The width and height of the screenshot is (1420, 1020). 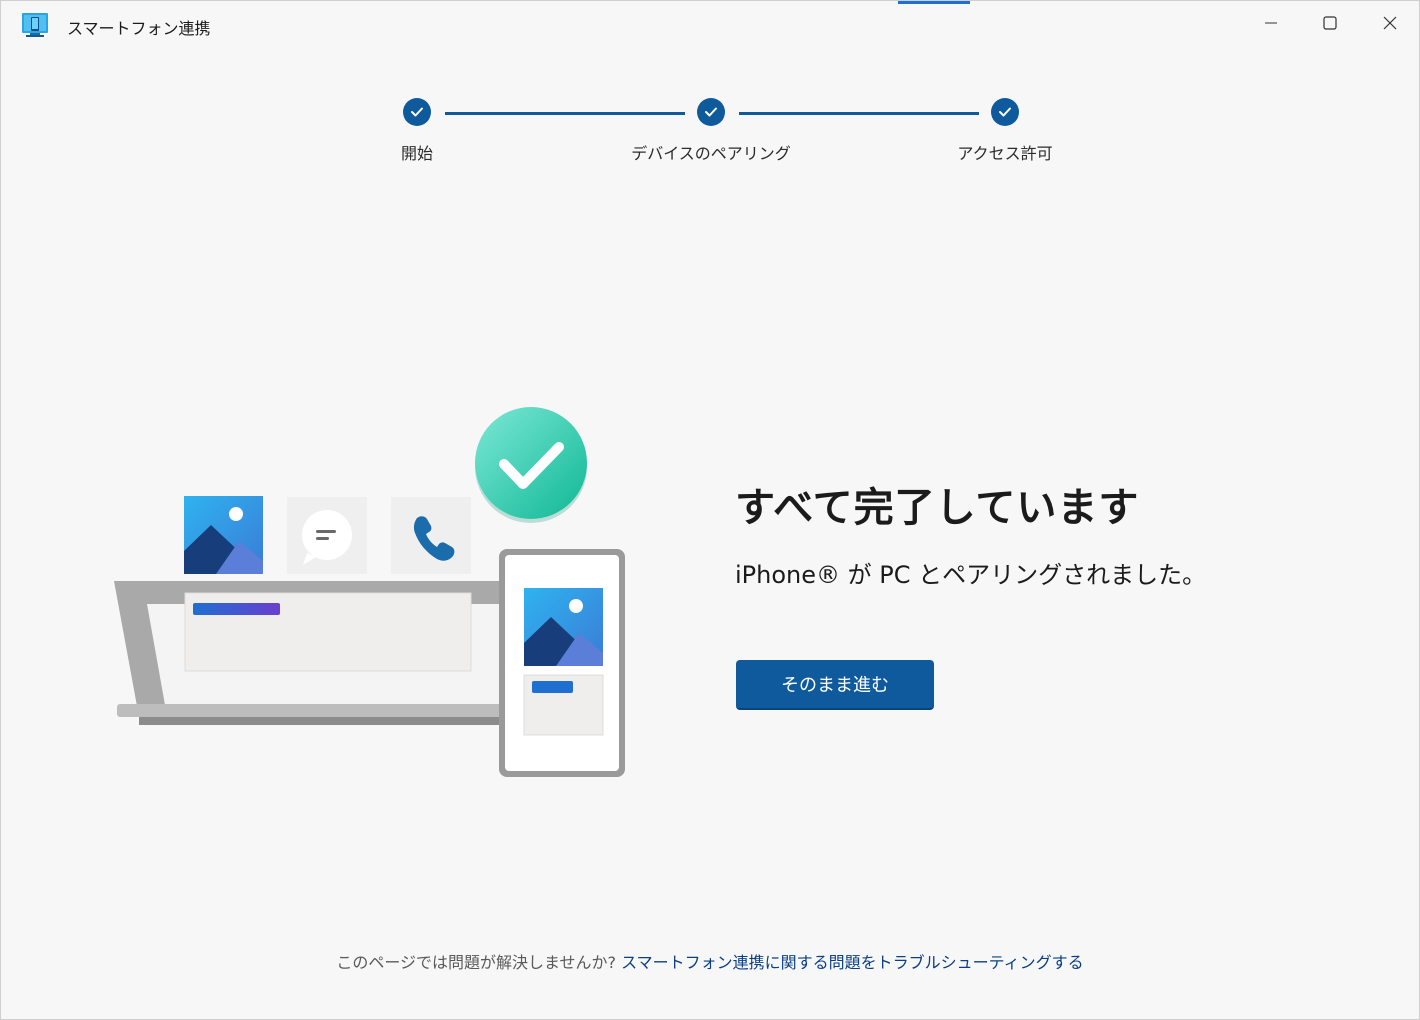 I want to click on calls-tile, so click(x=431, y=535).